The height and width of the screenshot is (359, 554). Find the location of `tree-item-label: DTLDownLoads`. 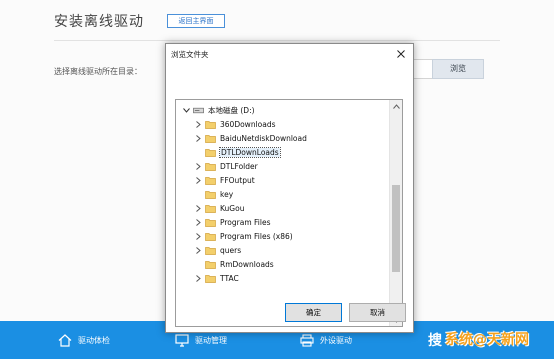

tree-item-label: DTLDownLoads is located at coordinates (250, 152).